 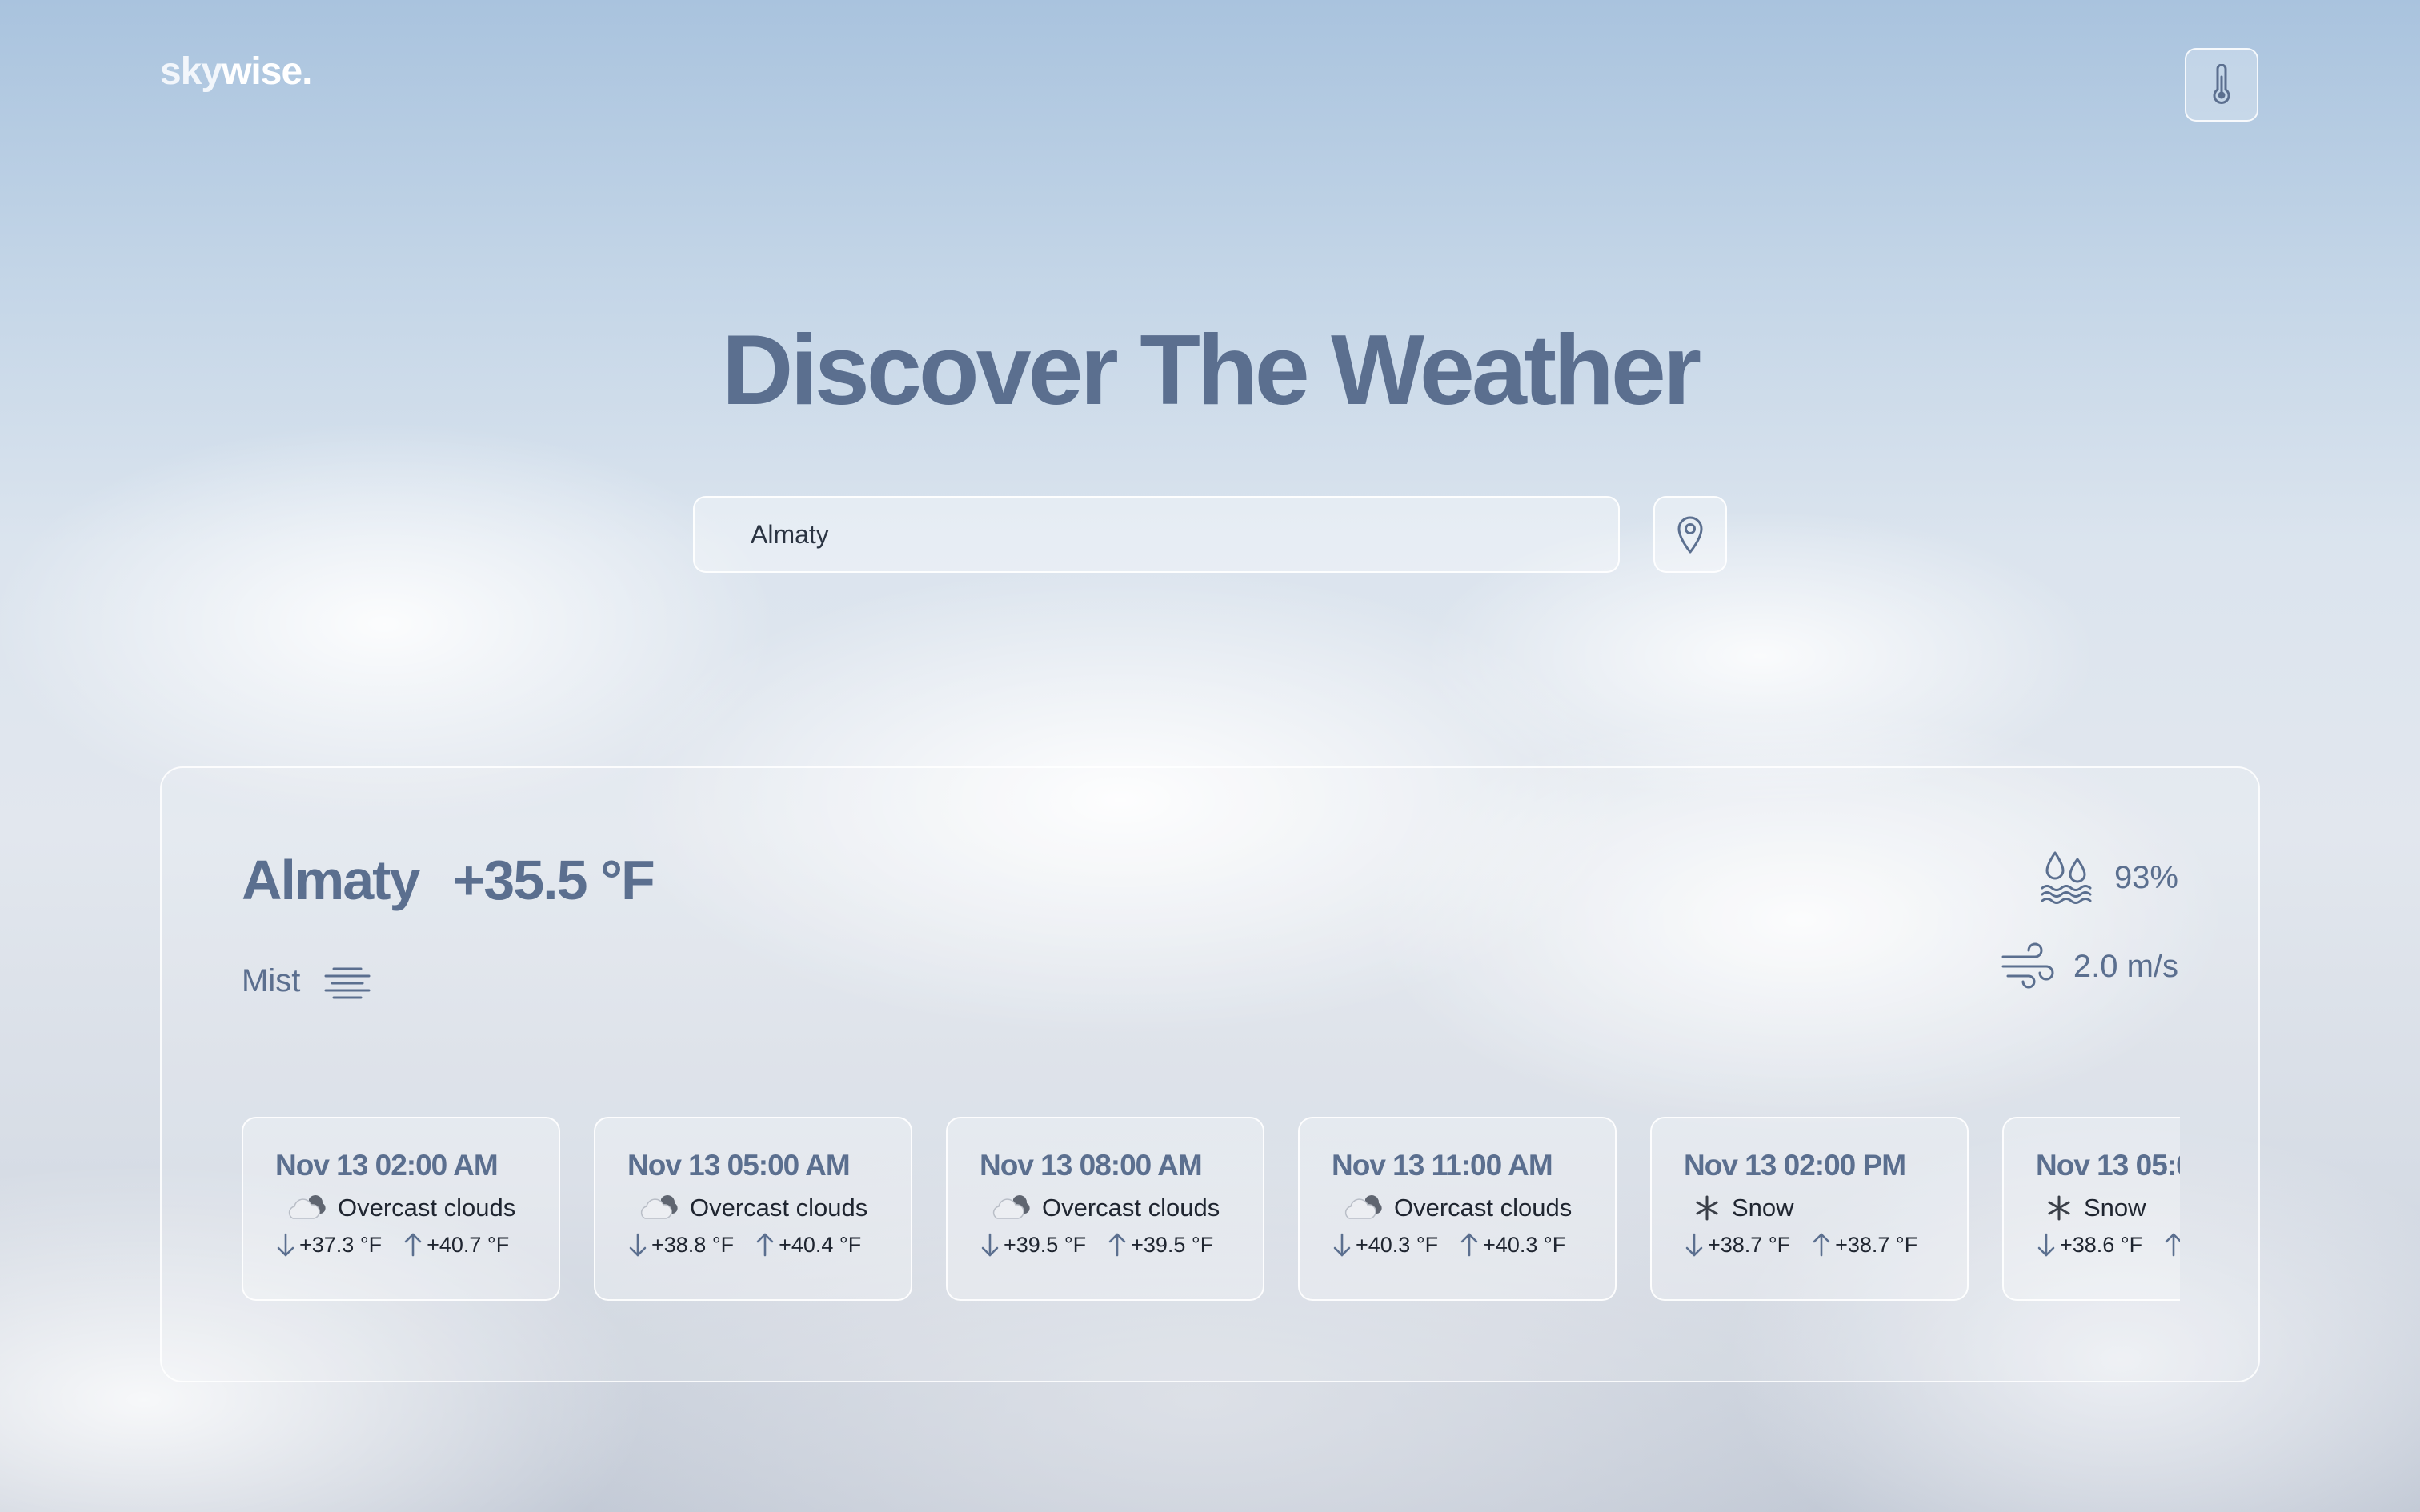 I want to click on forecast-min-temp: +39.5 °F, so click(x=1045, y=1244).